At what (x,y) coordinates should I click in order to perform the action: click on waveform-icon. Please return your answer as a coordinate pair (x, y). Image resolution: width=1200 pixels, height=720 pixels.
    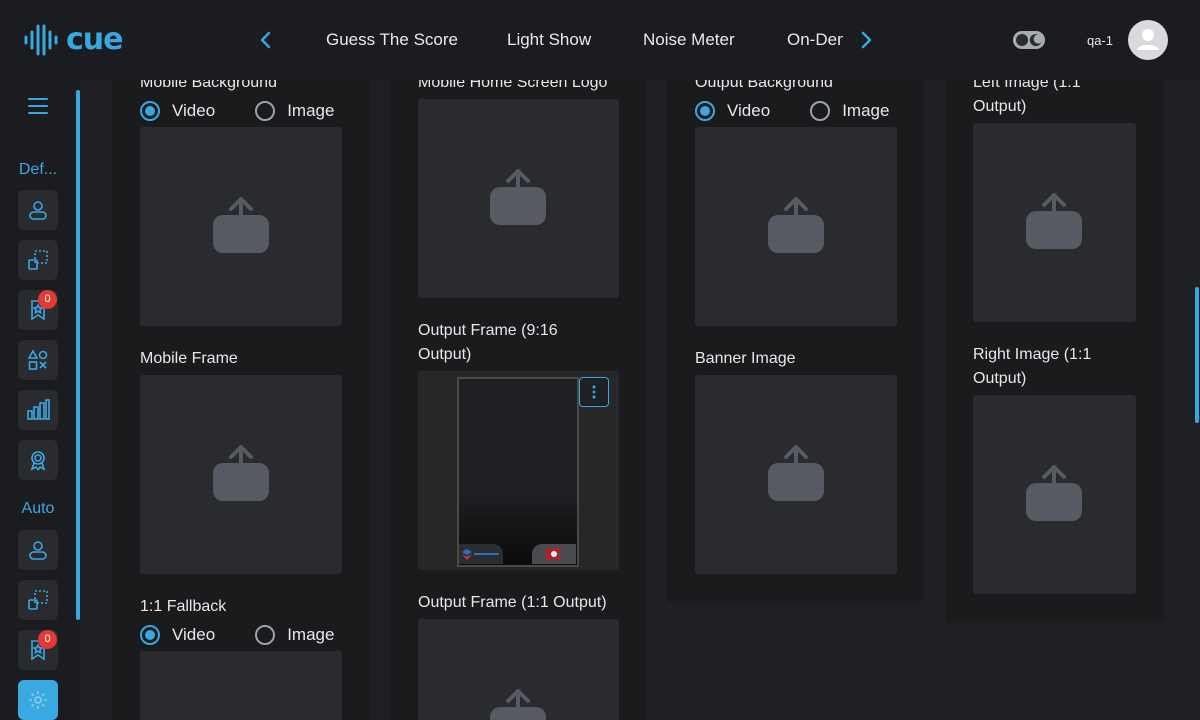
    Looking at the image, I should click on (41, 40).